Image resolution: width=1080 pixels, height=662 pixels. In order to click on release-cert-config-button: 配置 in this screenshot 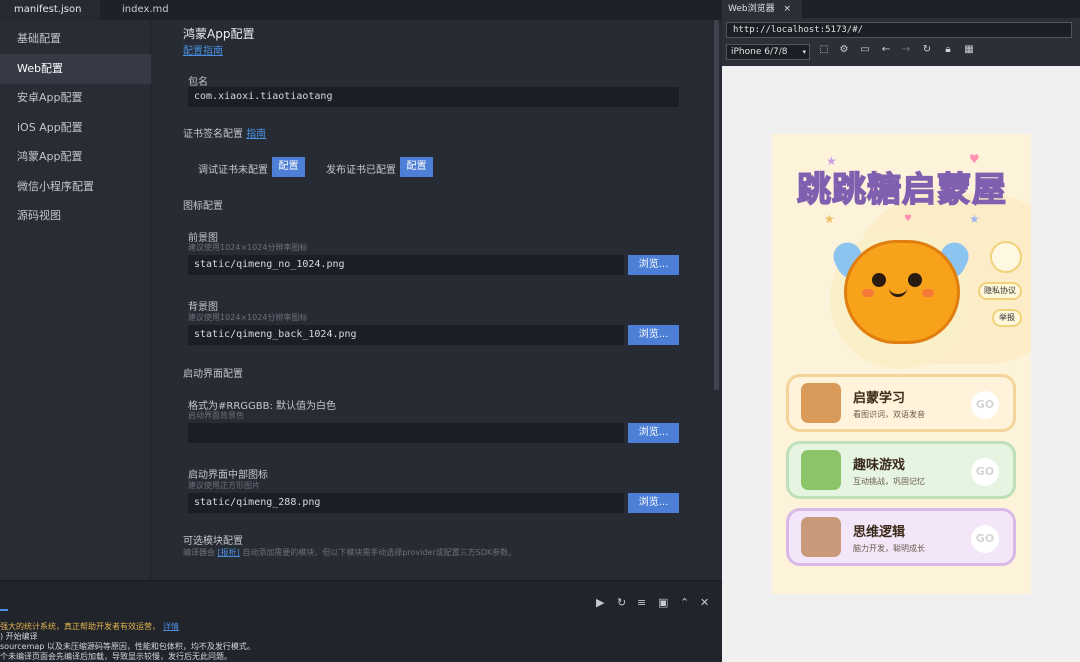, I will do `click(416, 167)`.